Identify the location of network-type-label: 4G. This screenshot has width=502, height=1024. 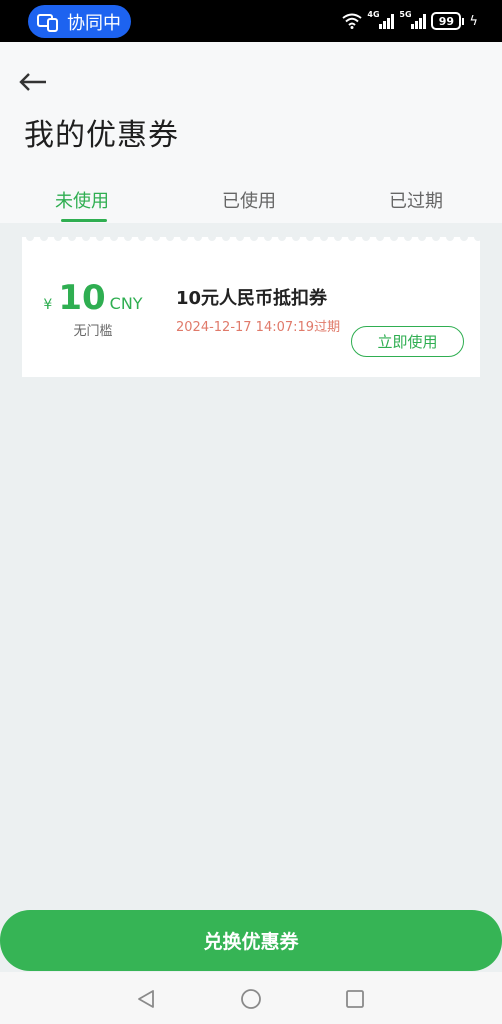
(373, 14).